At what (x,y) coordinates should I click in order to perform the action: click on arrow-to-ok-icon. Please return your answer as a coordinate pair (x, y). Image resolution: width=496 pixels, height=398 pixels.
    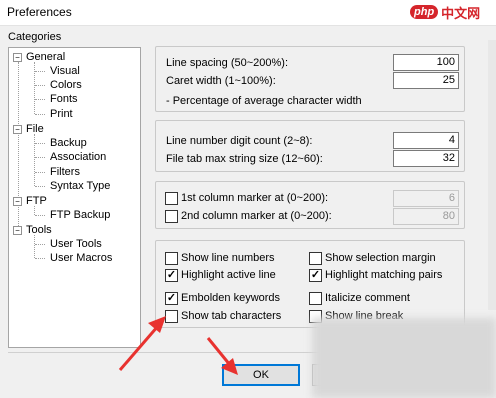
    Looking at the image, I should click on (222, 356).